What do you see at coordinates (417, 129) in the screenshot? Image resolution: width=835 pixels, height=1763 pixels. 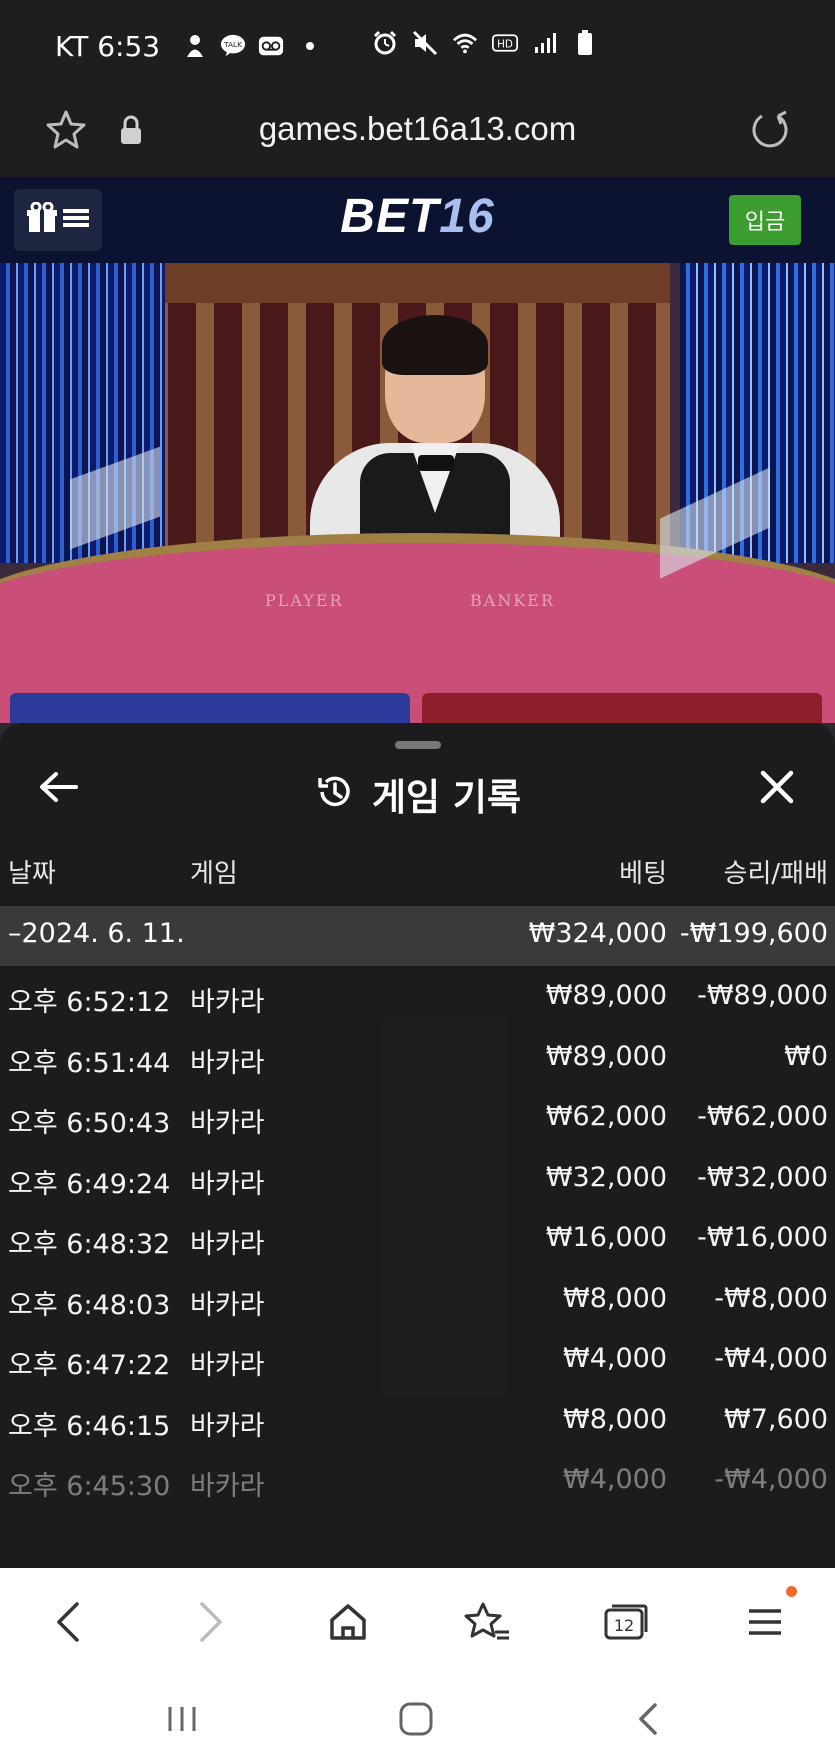 I see `url-text: games.bet16a13.com` at bounding box center [417, 129].